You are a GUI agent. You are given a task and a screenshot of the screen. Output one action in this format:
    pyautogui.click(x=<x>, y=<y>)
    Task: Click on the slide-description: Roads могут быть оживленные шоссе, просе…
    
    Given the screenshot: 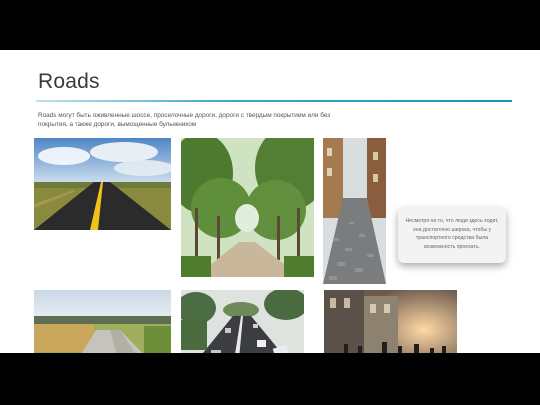 What is the action you would take?
    pyautogui.click(x=184, y=120)
    